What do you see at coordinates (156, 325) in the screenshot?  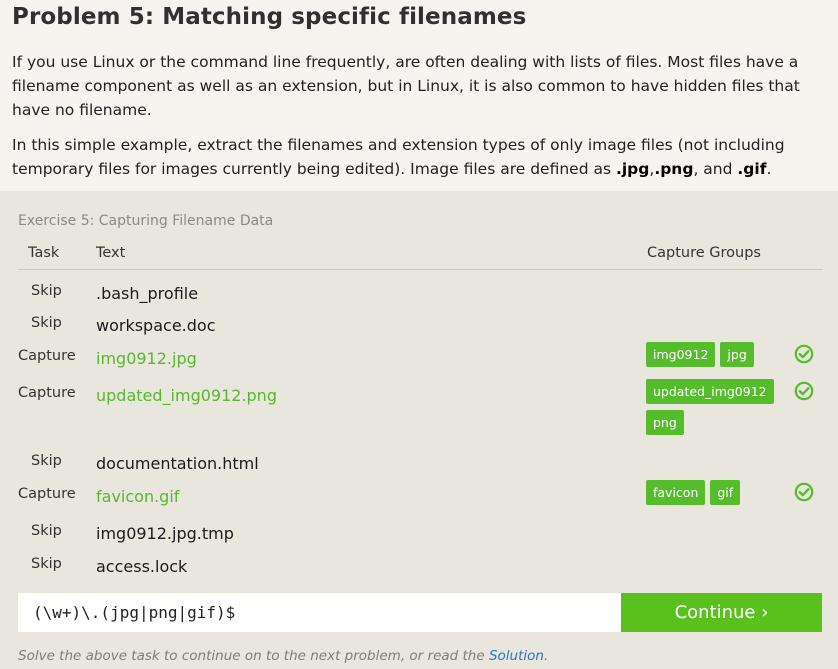 I see `row-text: workspace.doc` at bounding box center [156, 325].